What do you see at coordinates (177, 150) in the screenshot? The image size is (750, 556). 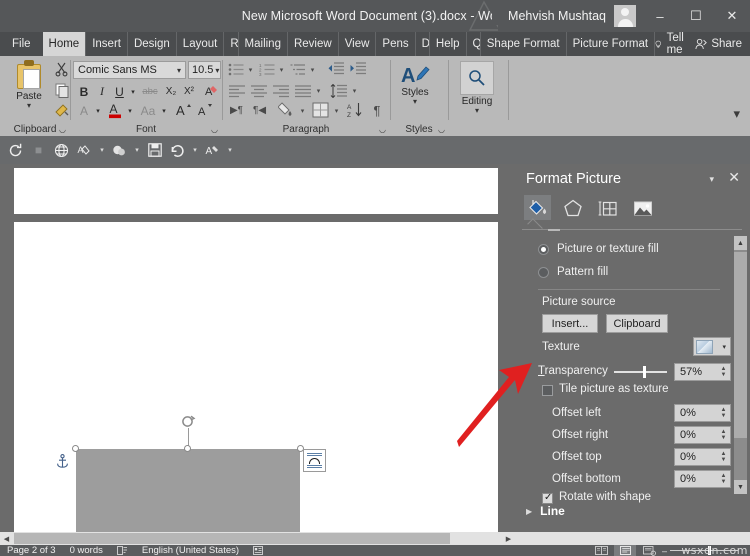 I see `undo-icon` at bounding box center [177, 150].